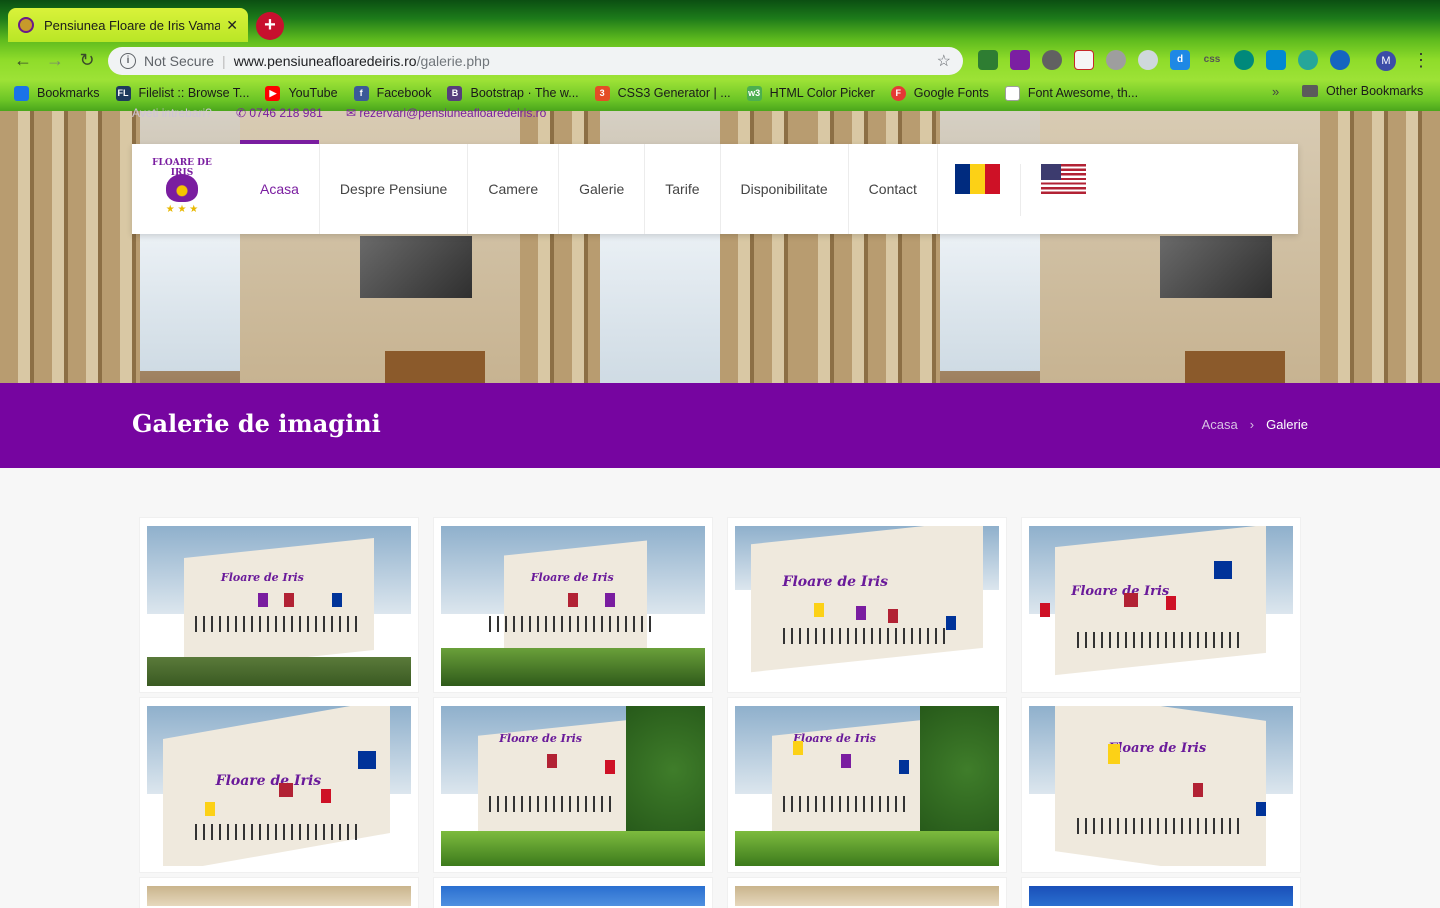 Image resolution: width=1440 pixels, height=908 pixels. Describe the element at coordinates (1148, 60) in the screenshot. I see `bulb-extension-icon` at that location.